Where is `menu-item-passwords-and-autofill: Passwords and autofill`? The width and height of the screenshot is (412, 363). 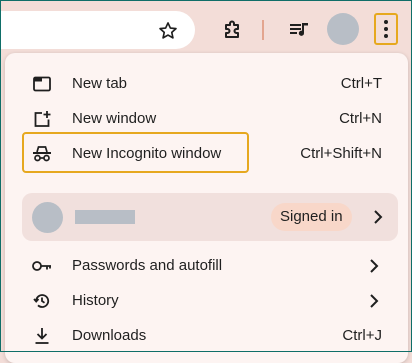 menu-item-passwords-and-autofill: Passwords and autofill is located at coordinates (206, 266).